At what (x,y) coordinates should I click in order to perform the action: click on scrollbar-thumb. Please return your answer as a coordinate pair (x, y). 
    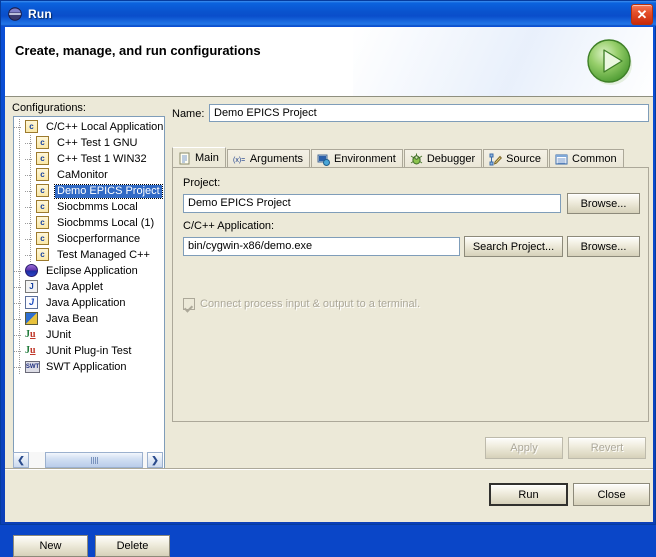
    Looking at the image, I should click on (94, 460).